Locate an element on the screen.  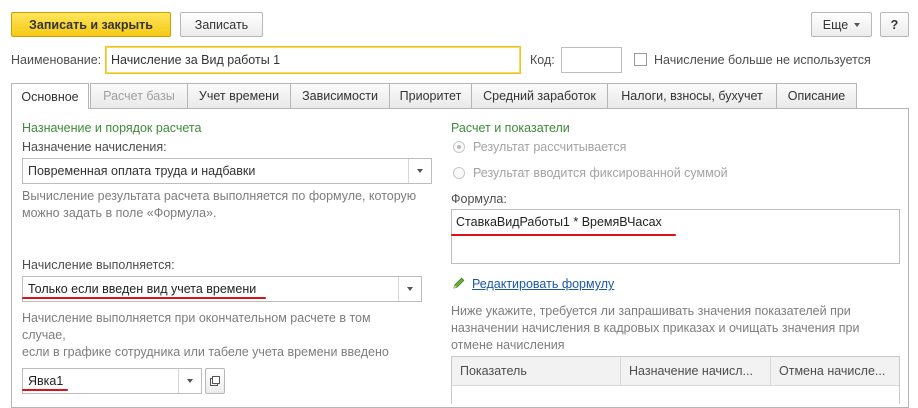
name-input: Начисление за Вид работы 1 is located at coordinates (313, 60).